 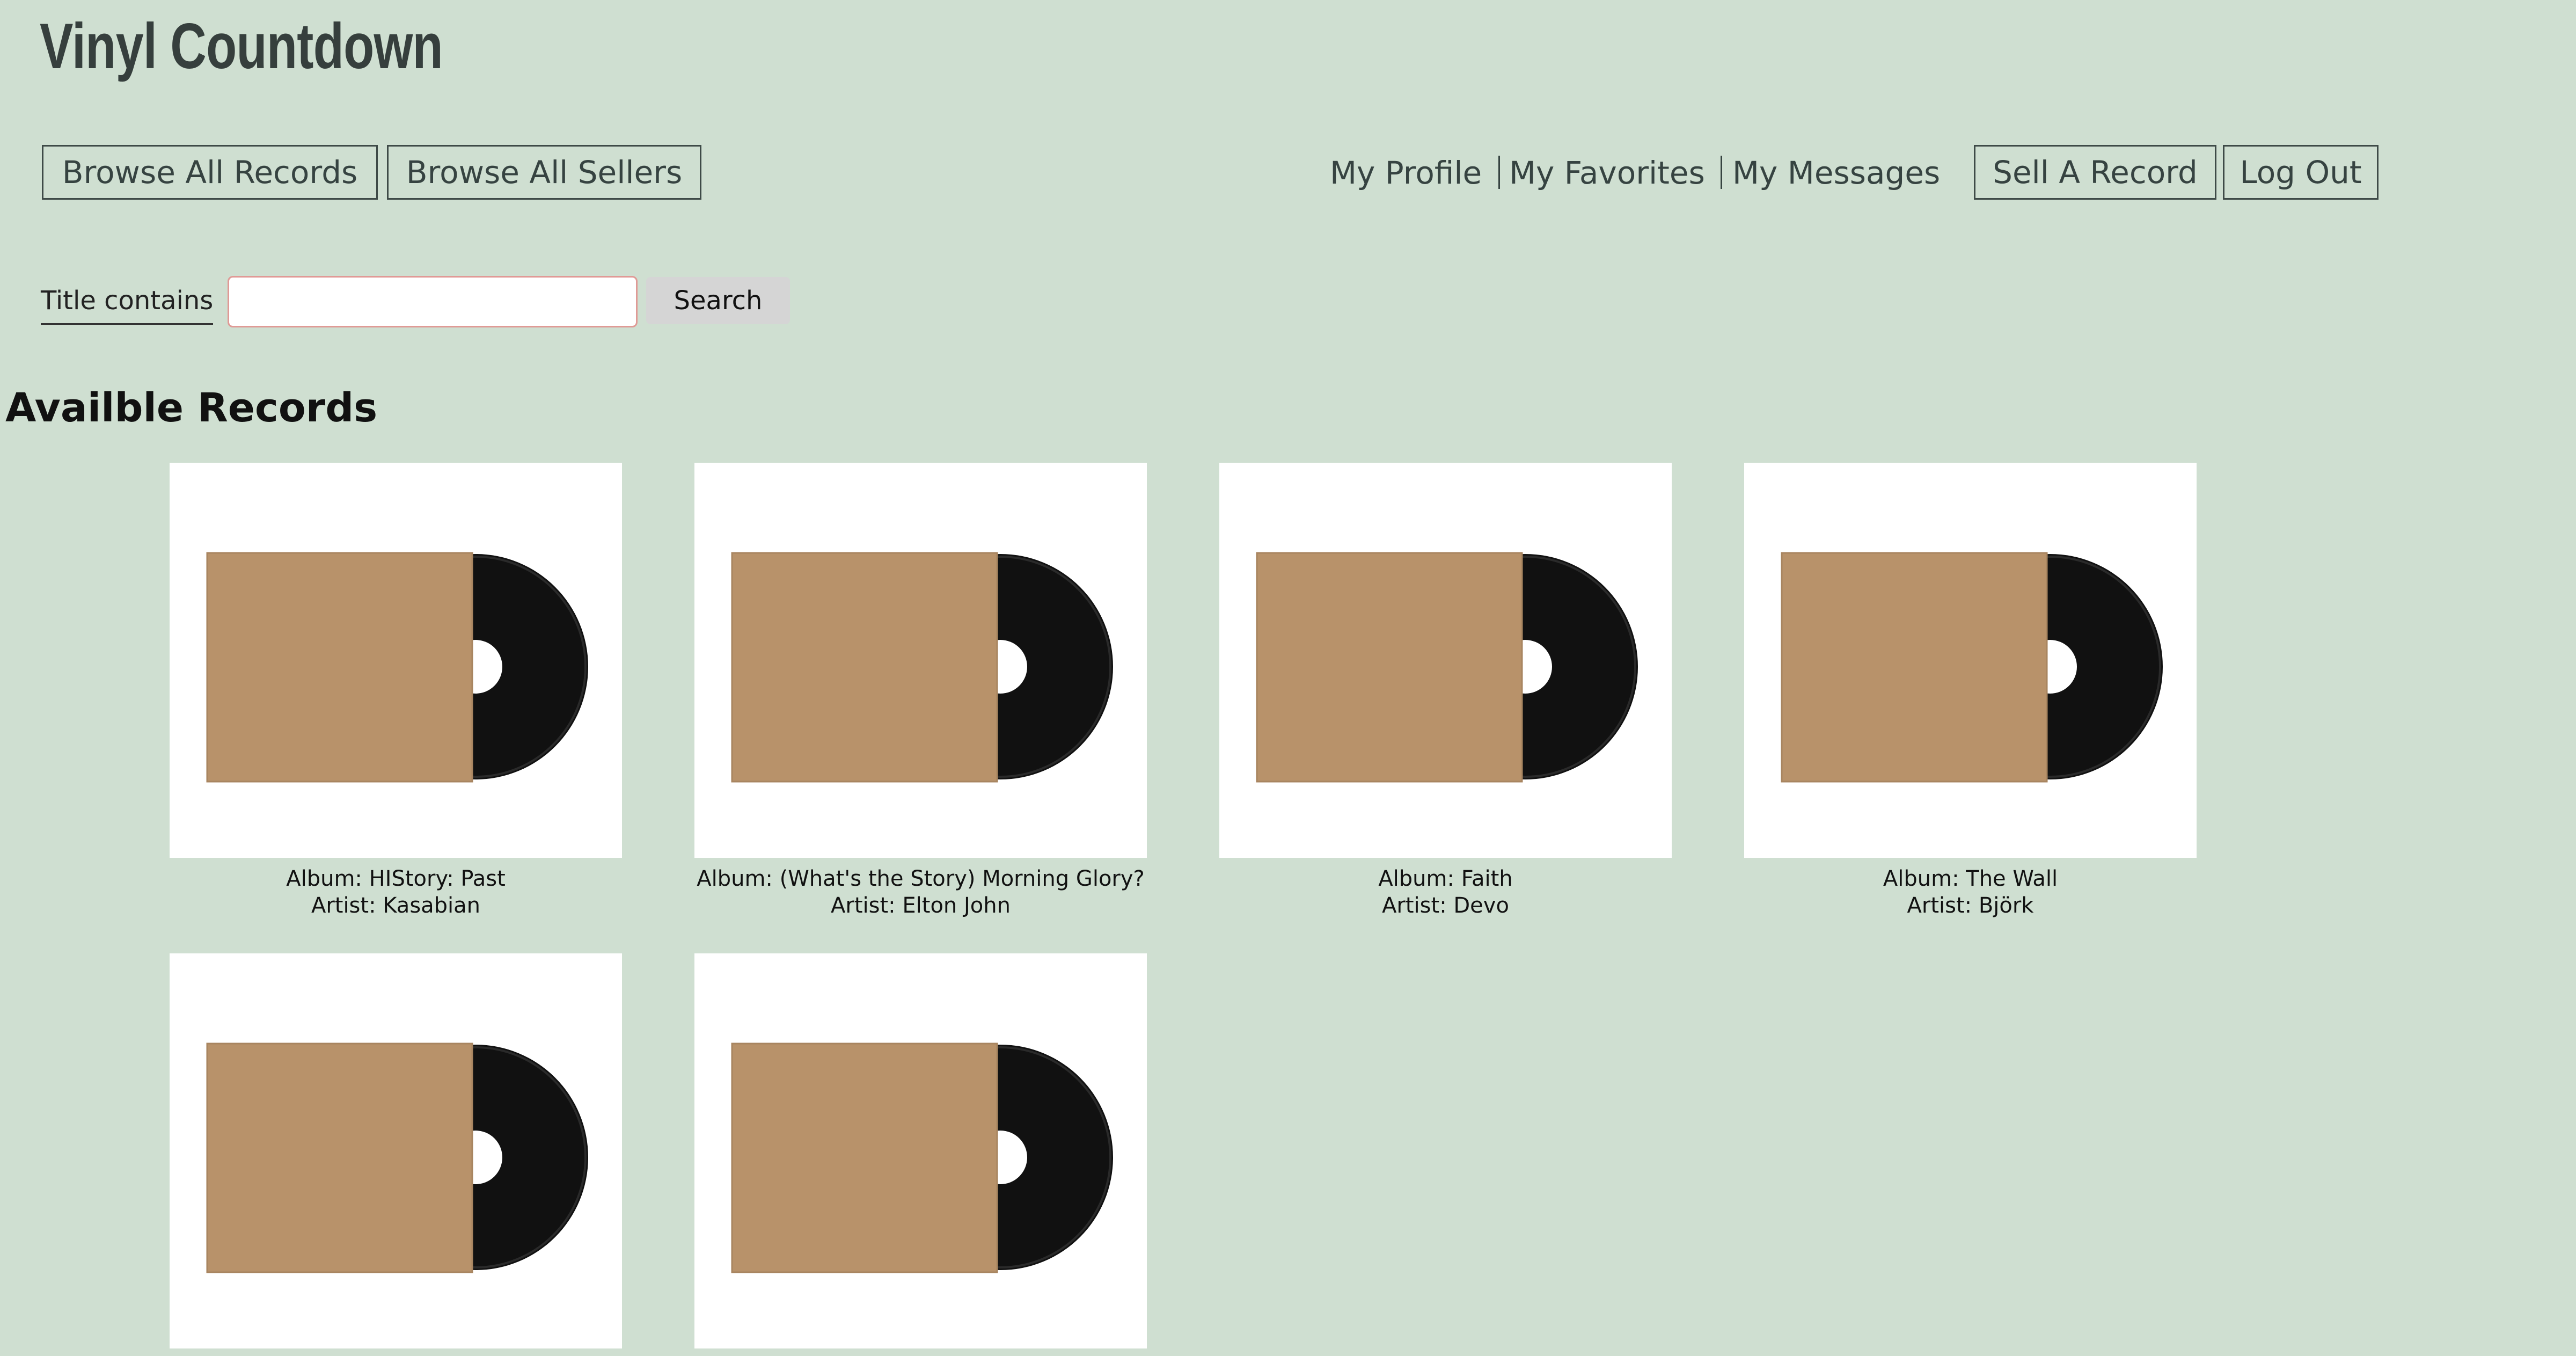 I want to click on record-card: Album: The Wall Artist: Björk, so click(x=1970, y=691).